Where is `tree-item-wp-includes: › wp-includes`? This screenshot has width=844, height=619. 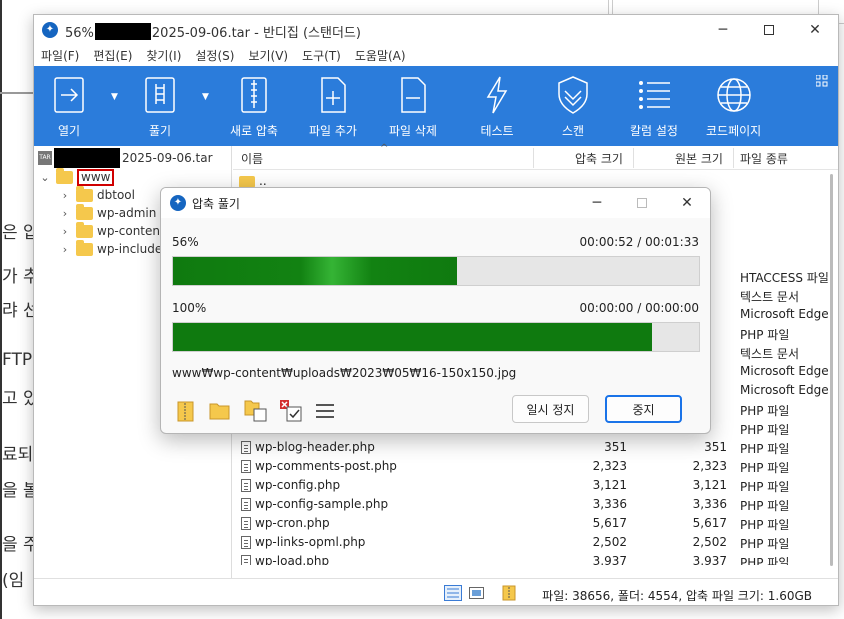
tree-item-wp-includes: › wp-includes is located at coordinates (113, 248).